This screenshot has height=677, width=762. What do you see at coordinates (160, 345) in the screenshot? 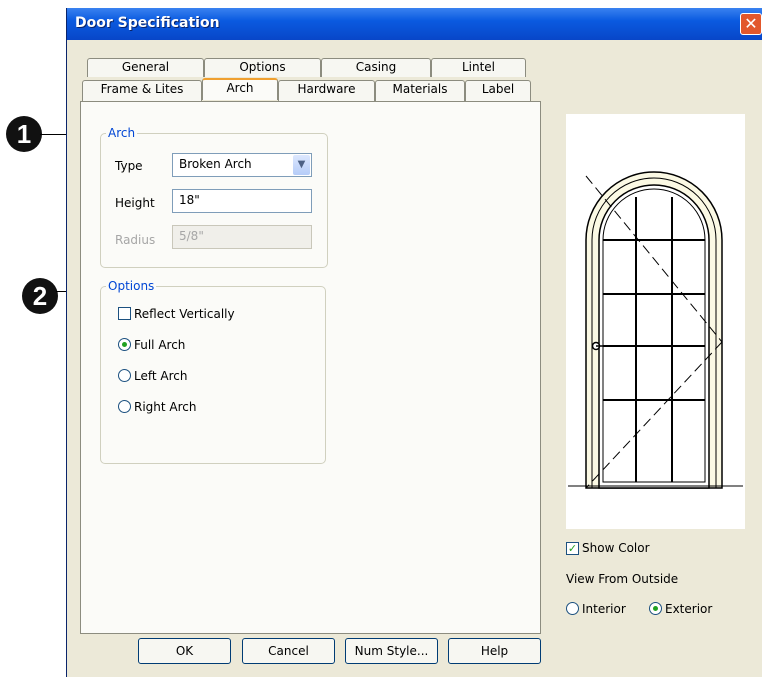
I see `full-arch-label: Full Arch` at bounding box center [160, 345].